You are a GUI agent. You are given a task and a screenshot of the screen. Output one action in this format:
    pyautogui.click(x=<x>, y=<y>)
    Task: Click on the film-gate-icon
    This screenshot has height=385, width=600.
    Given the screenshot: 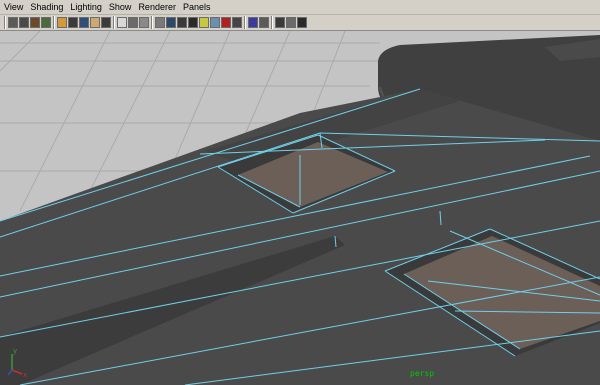 What is the action you would take?
    pyautogui.click(x=73, y=22)
    